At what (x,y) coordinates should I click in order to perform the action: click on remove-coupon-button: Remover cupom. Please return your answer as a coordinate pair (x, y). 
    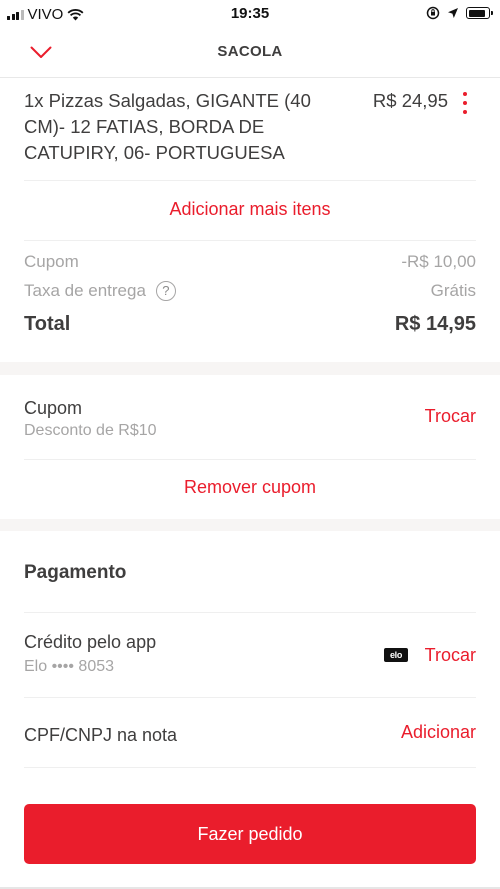
    Looking at the image, I should click on (250, 487).